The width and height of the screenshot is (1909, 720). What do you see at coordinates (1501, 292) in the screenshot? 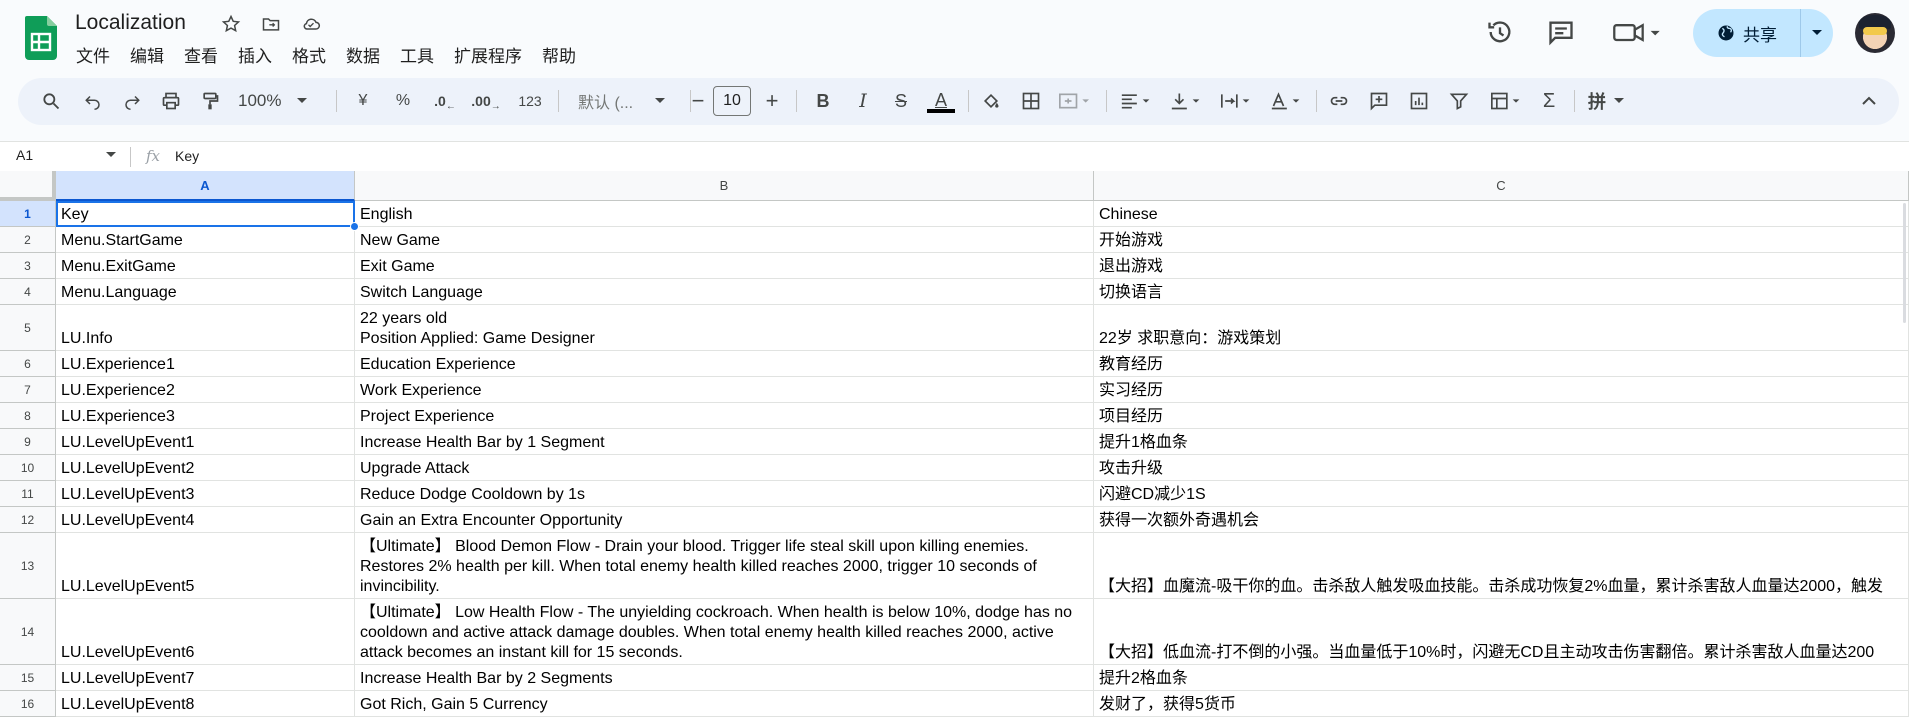
I see `cell-c: 切换语言` at bounding box center [1501, 292].